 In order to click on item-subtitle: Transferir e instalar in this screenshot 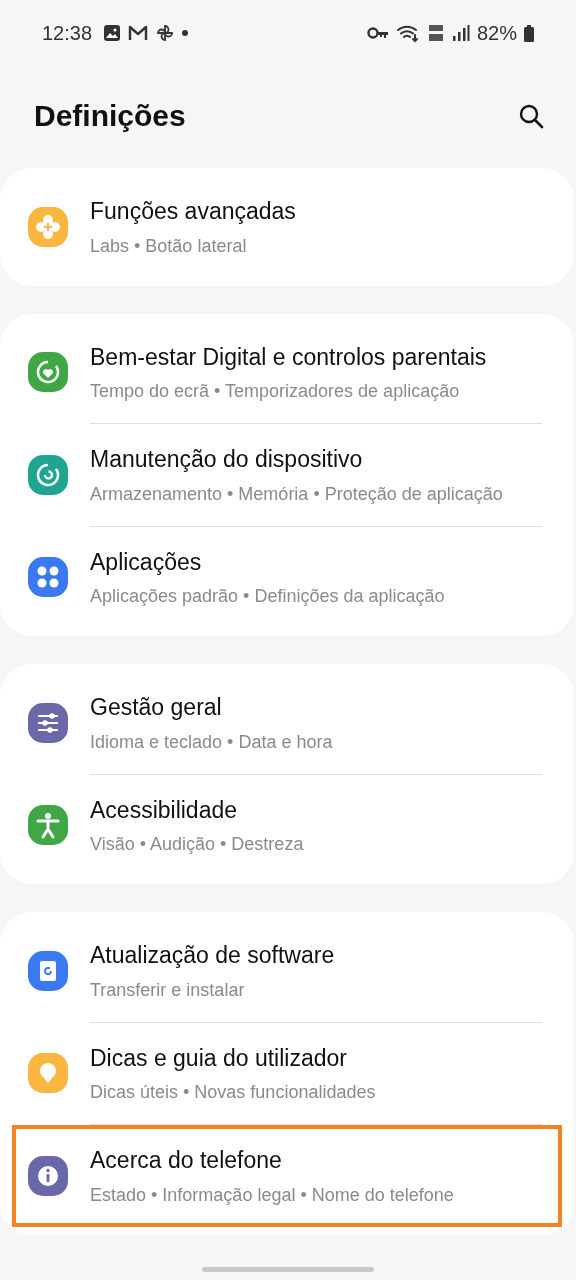, I will do `click(168, 990)`.